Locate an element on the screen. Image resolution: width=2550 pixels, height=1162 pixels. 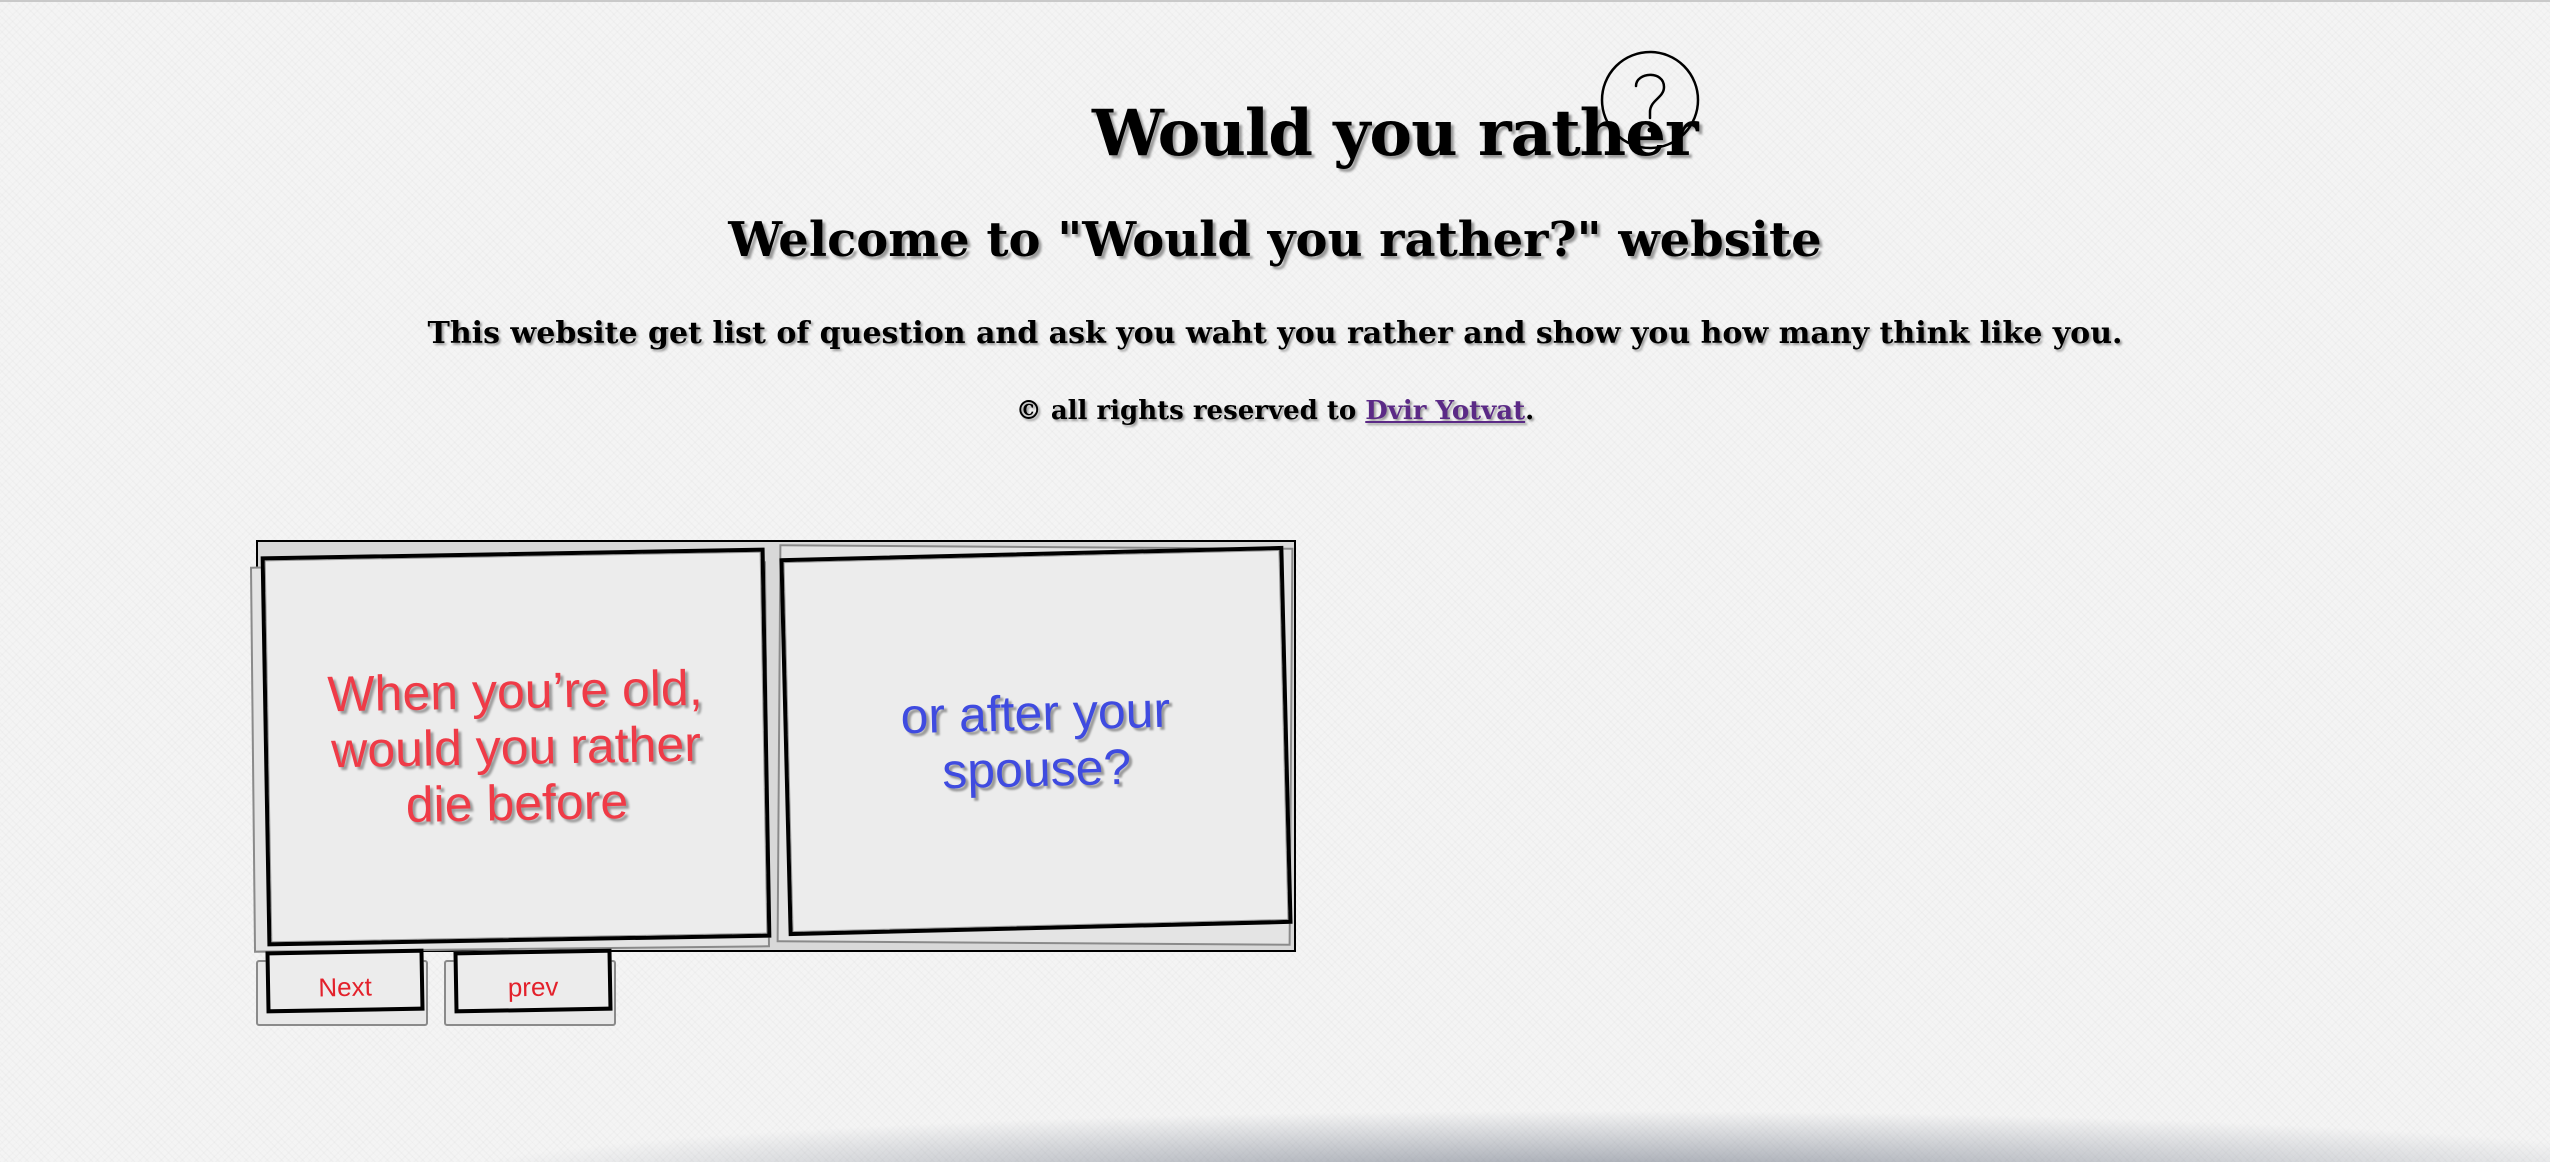
title-row: Would you rather is located at coordinates (1400, 109).